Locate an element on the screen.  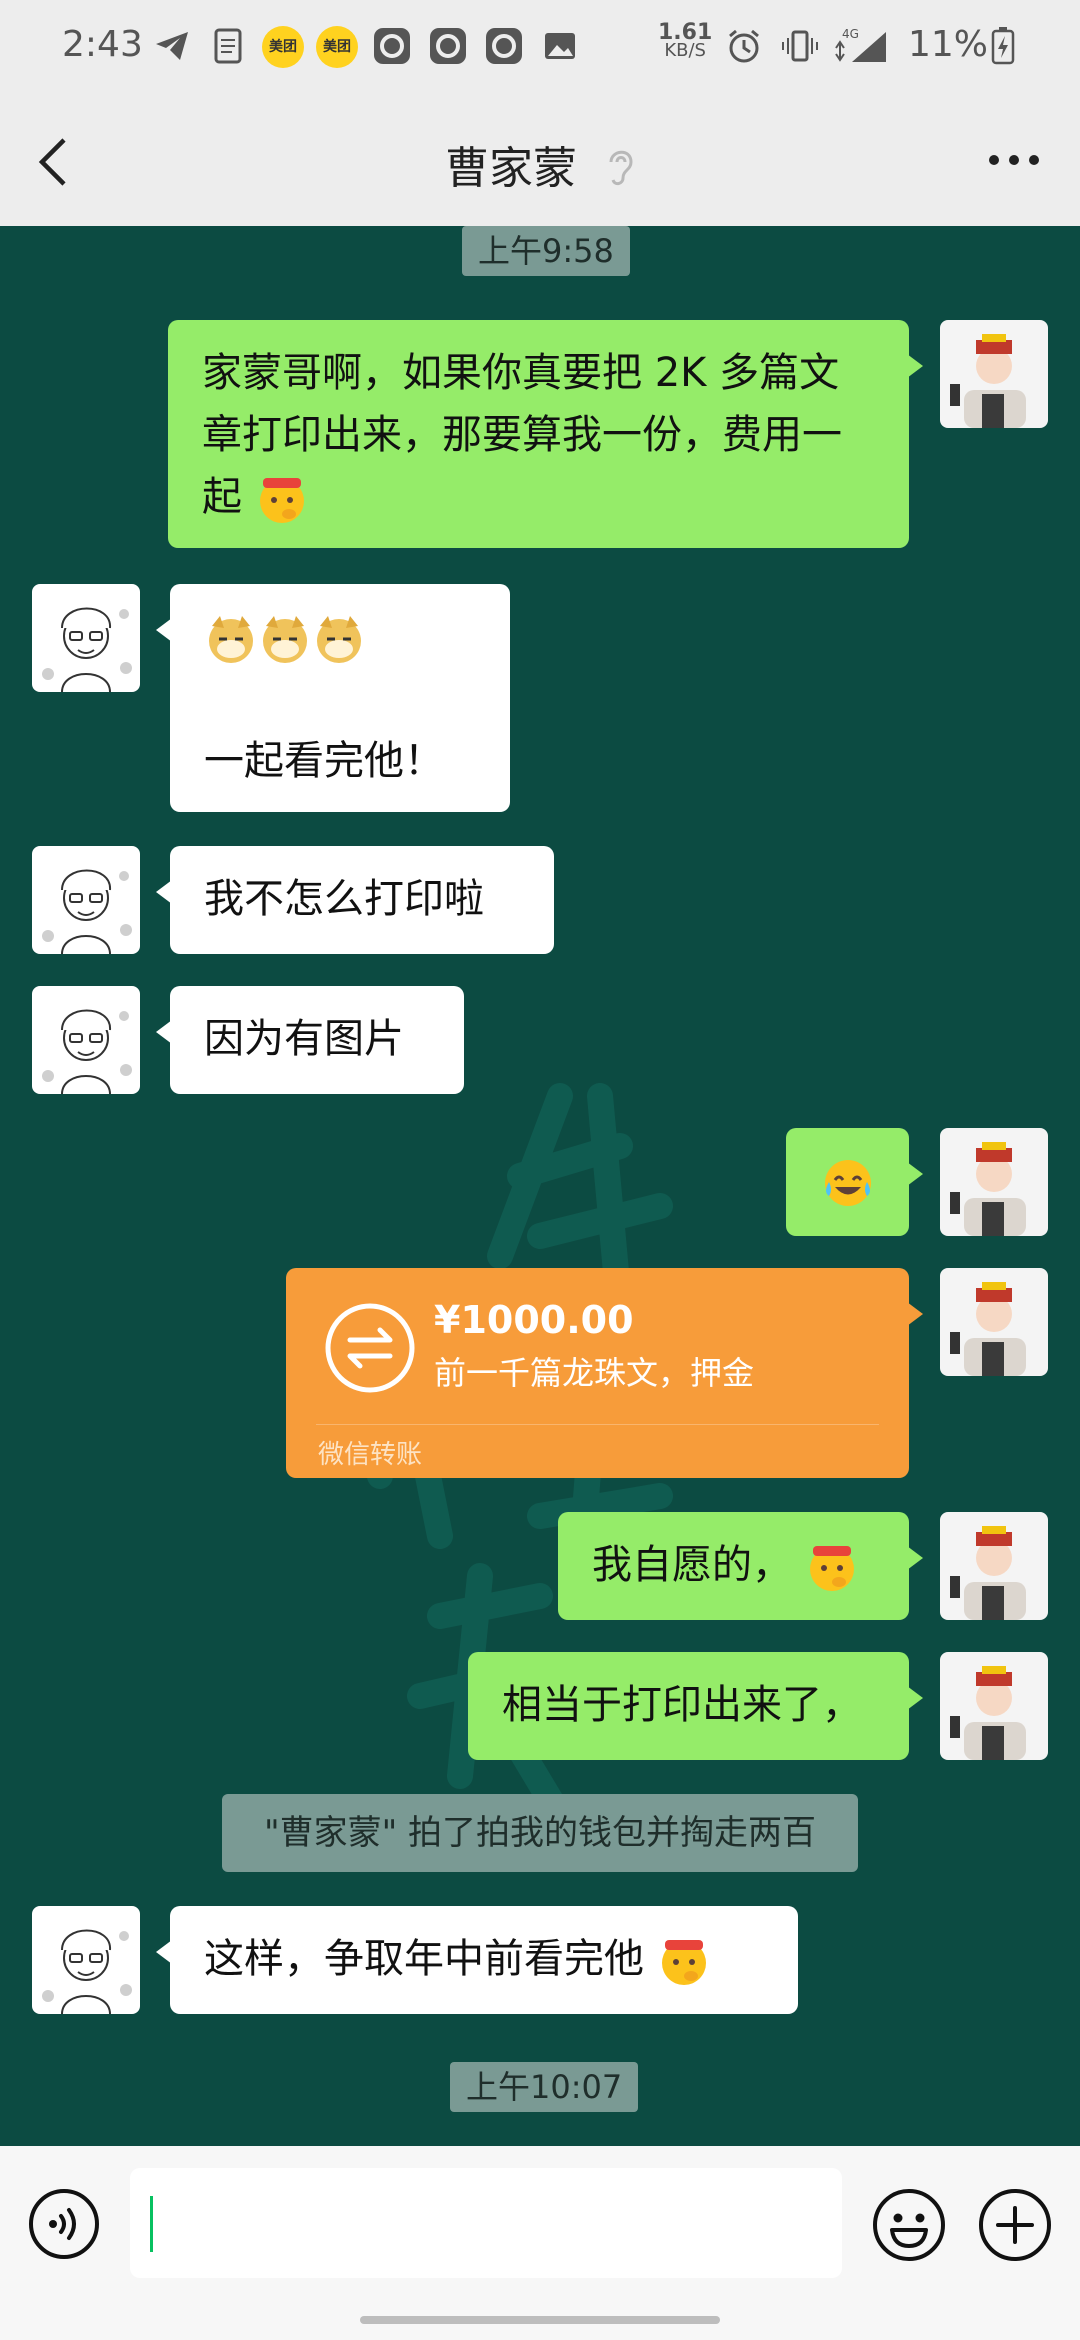
more-options-icon is located at coordinates (1014, 160).